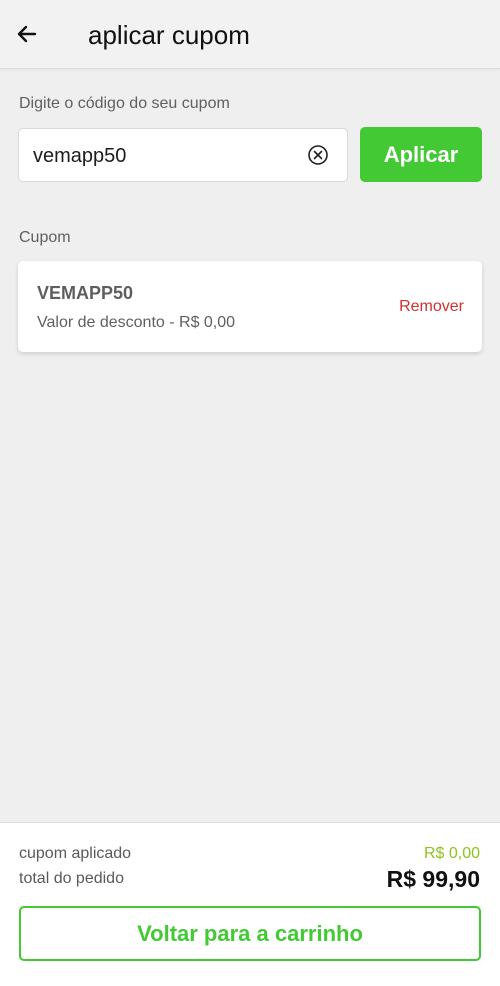 The image size is (500, 986). I want to click on applied-coupon-code: VEMAPP50, so click(85, 293).